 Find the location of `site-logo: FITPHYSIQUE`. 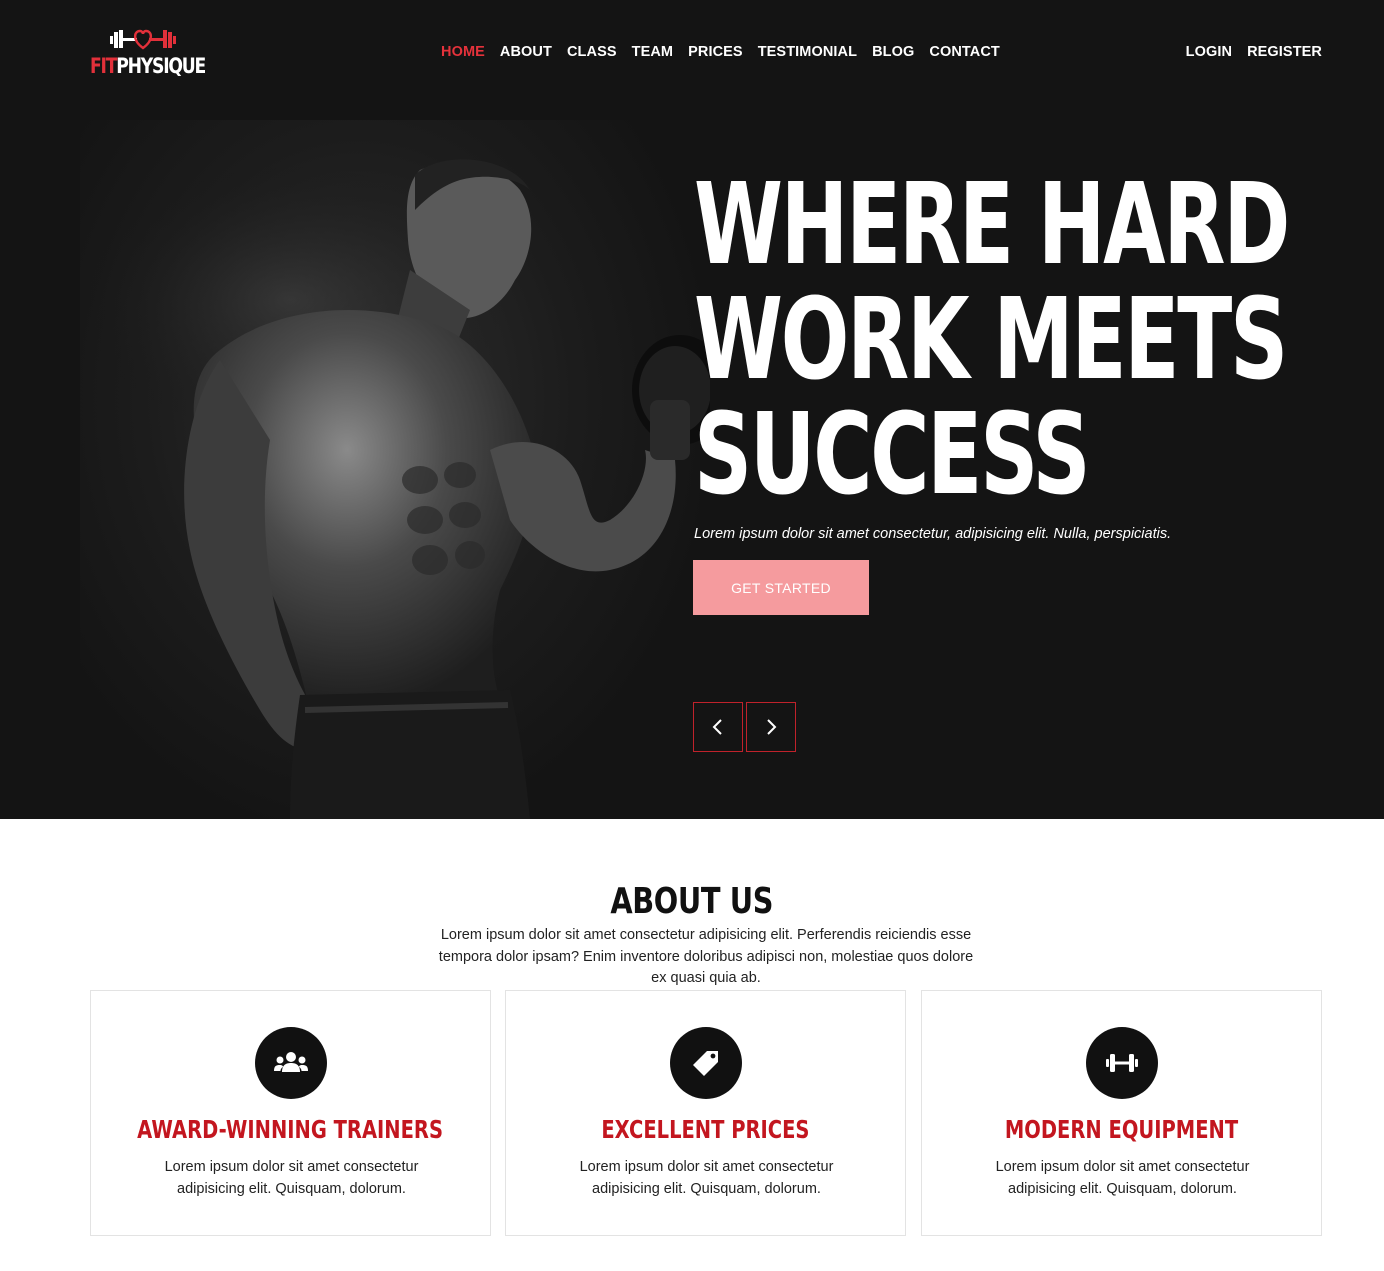

site-logo: FITPHYSIQUE is located at coordinates (148, 54).